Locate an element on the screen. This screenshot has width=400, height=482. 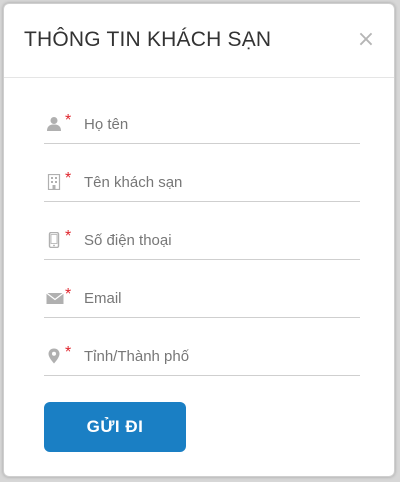
full-name-input is located at coordinates (219, 124).